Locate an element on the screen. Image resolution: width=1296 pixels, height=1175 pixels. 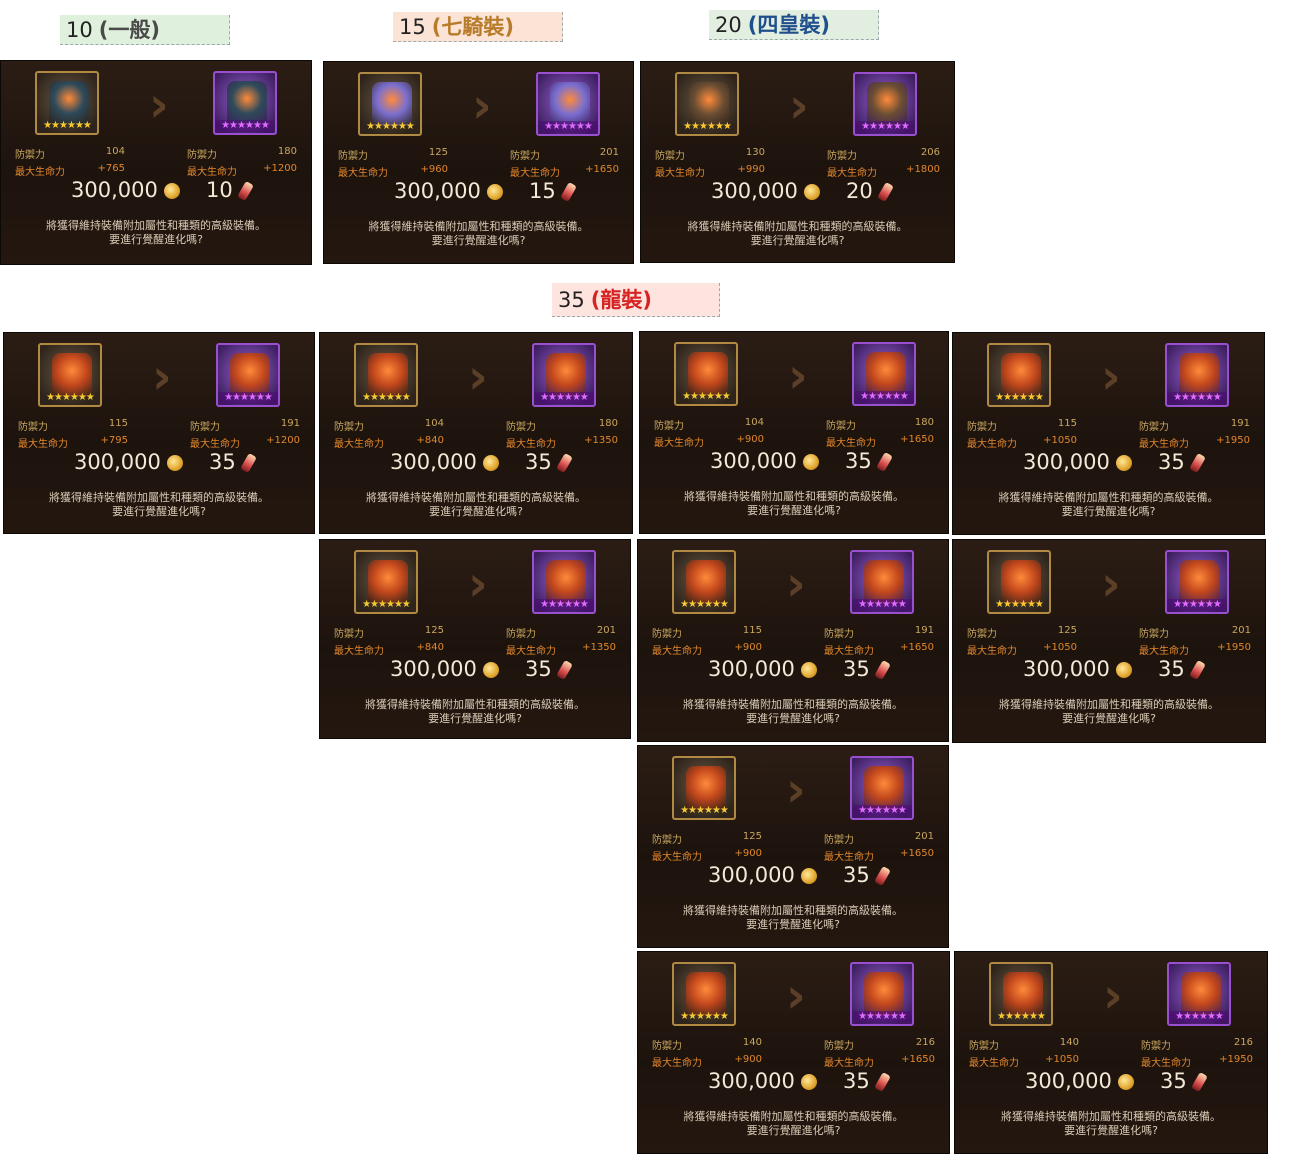
defense-to-value: 216 is located at coordinates (1243, 1042).